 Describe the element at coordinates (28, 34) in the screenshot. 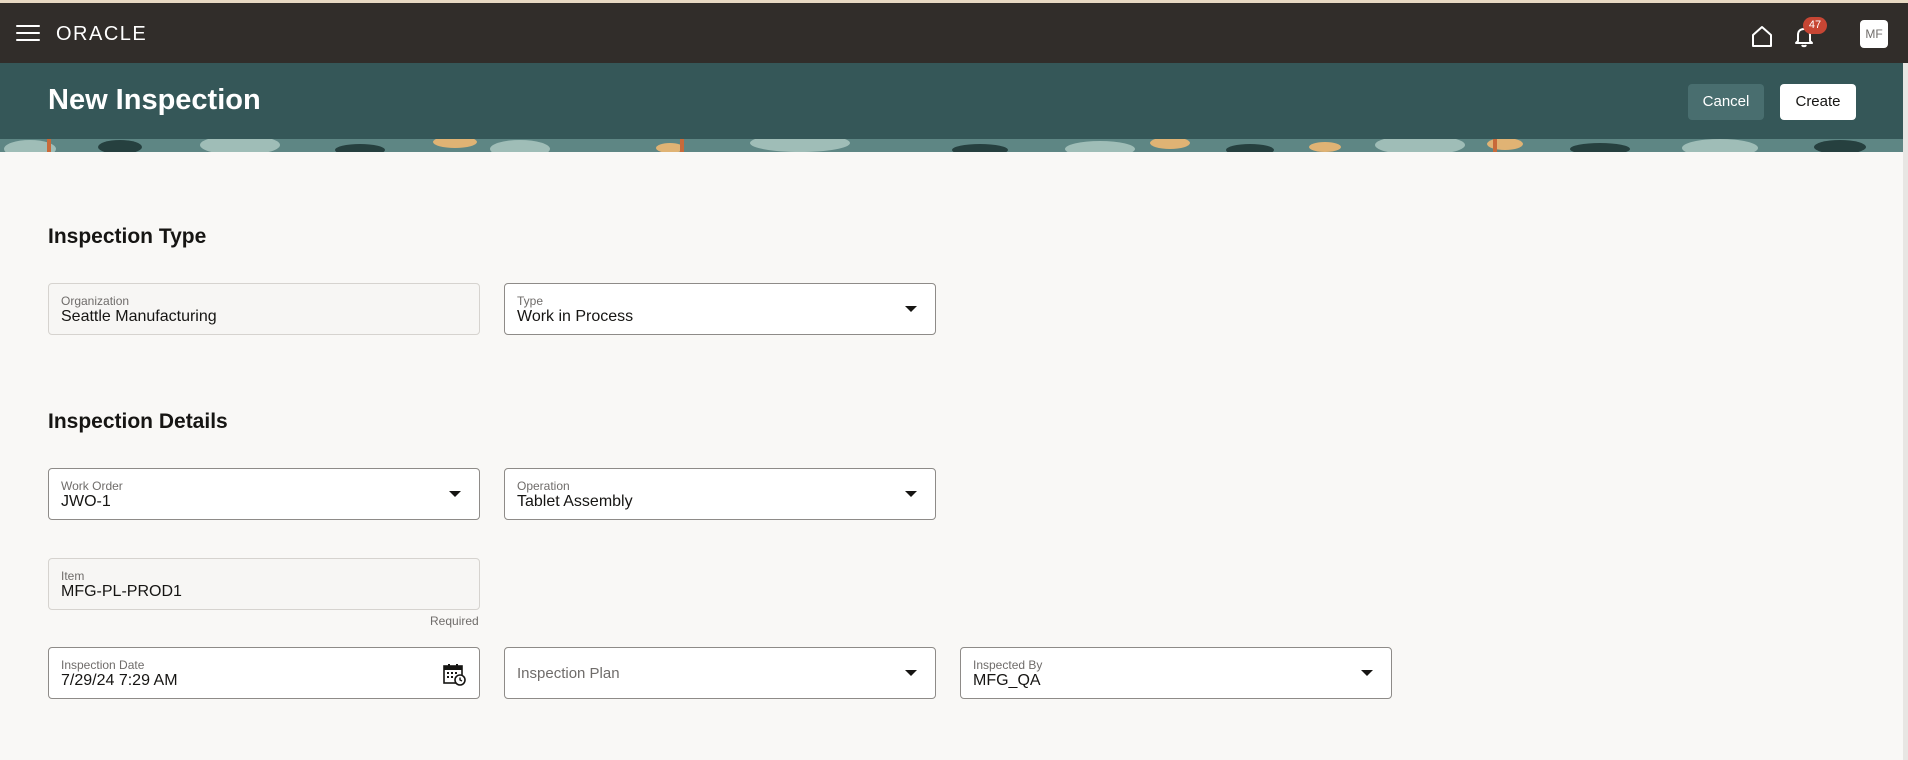

I see `menu-icon` at that location.